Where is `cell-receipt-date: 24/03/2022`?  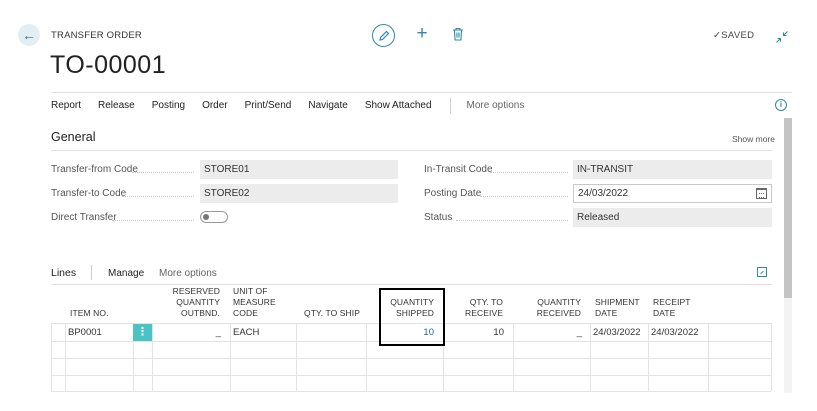 cell-receipt-date: 24/03/2022 is located at coordinates (675, 332).